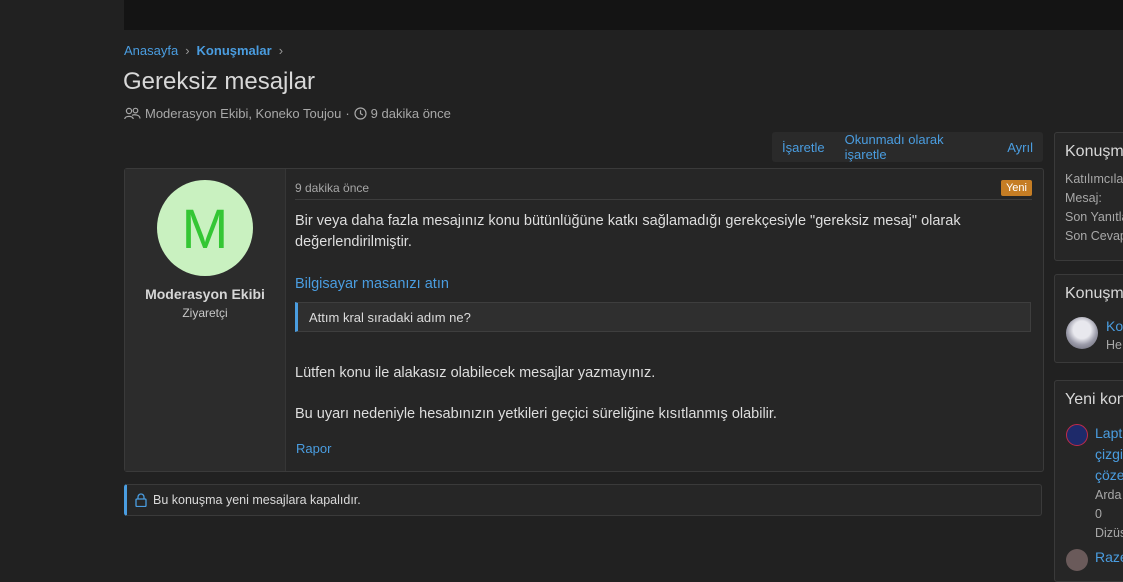 The image size is (1123, 582). Describe the element at coordinates (1114, 326) in the screenshot. I see `participant-name: Ko` at that location.